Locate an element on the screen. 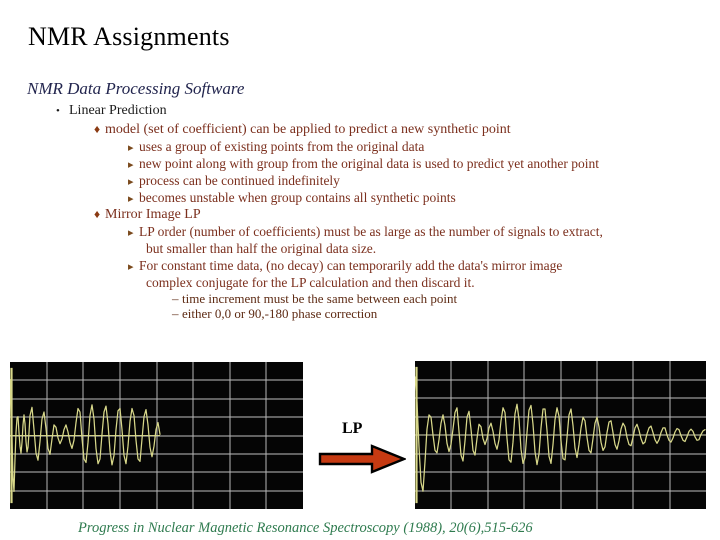  spectrum-before-lp is located at coordinates (156, 435).